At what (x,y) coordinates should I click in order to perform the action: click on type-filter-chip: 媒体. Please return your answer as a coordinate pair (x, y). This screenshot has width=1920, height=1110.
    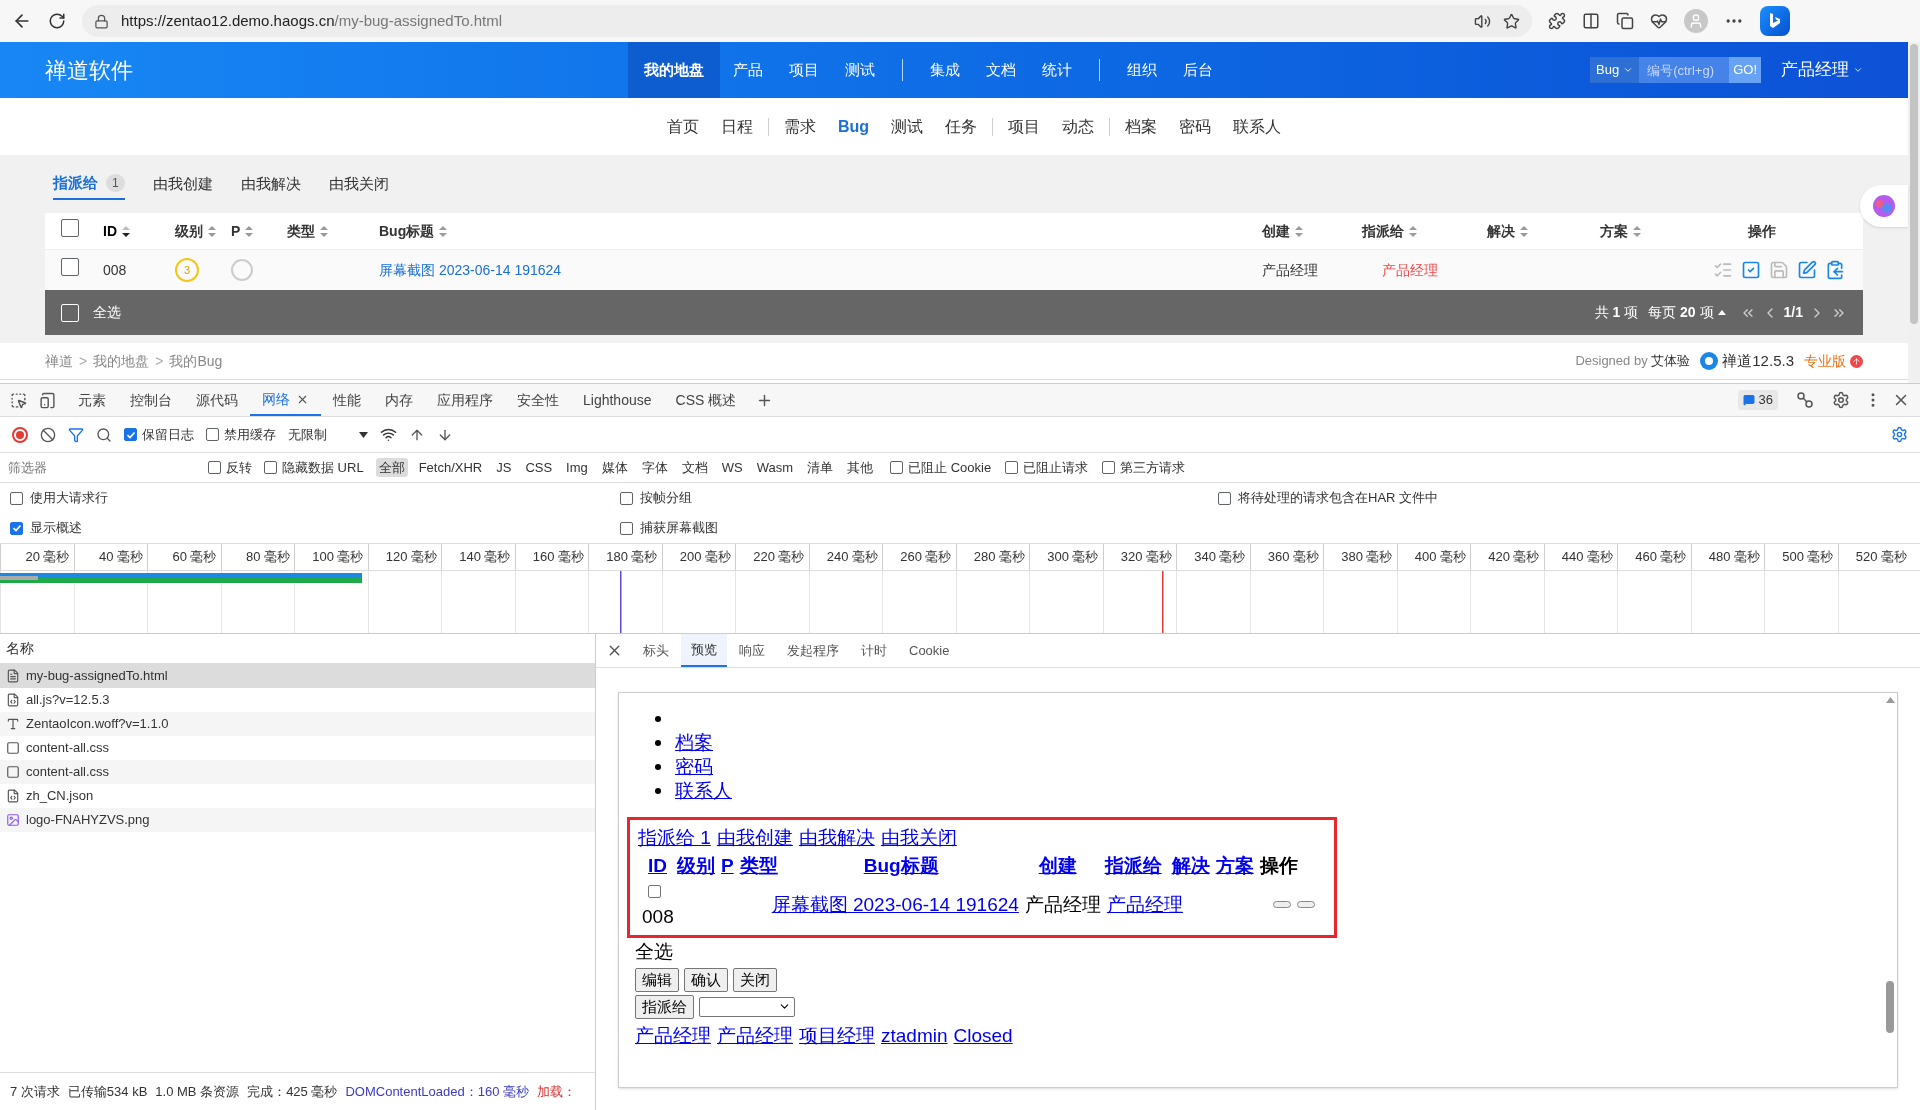
    Looking at the image, I should click on (614, 467).